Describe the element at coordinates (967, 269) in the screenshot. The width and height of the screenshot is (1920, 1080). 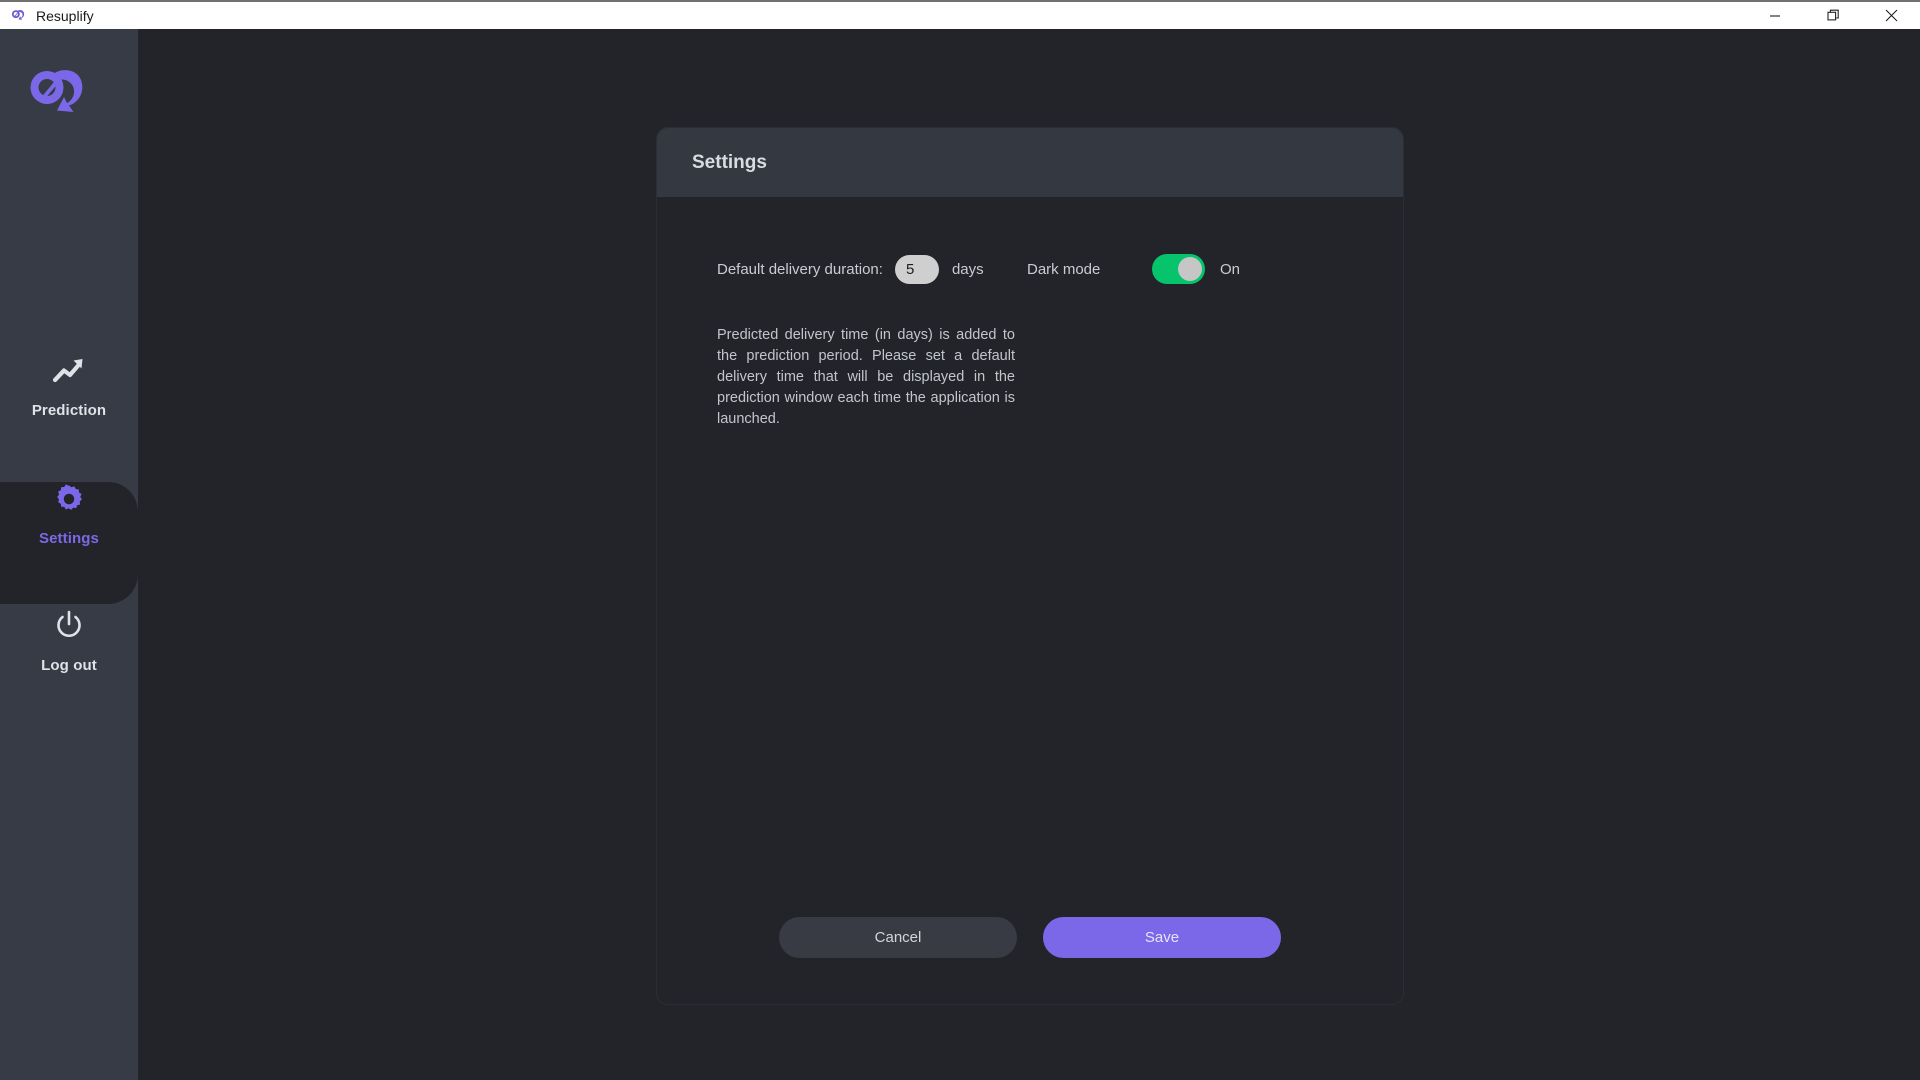
I see `duration-unit-label: days` at that location.